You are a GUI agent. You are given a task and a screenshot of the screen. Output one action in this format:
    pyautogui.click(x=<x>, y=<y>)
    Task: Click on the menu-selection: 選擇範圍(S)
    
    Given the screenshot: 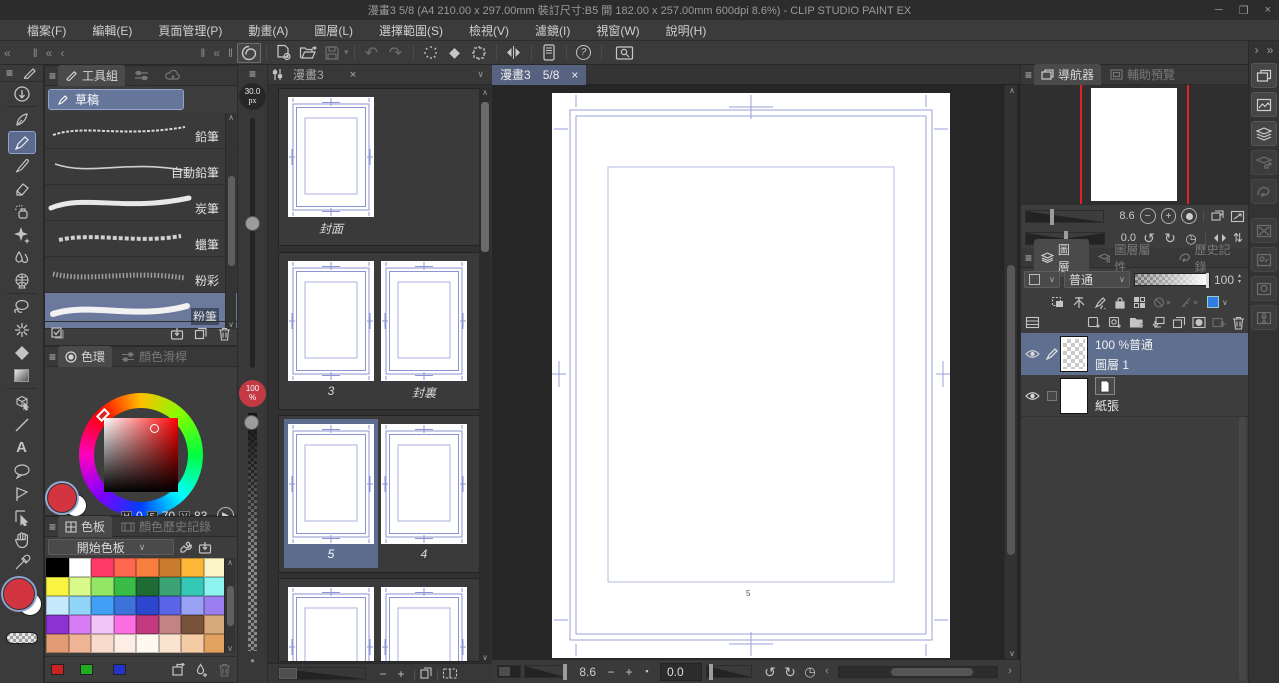 What is the action you would take?
    pyautogui.click(x=411, y=30)
    